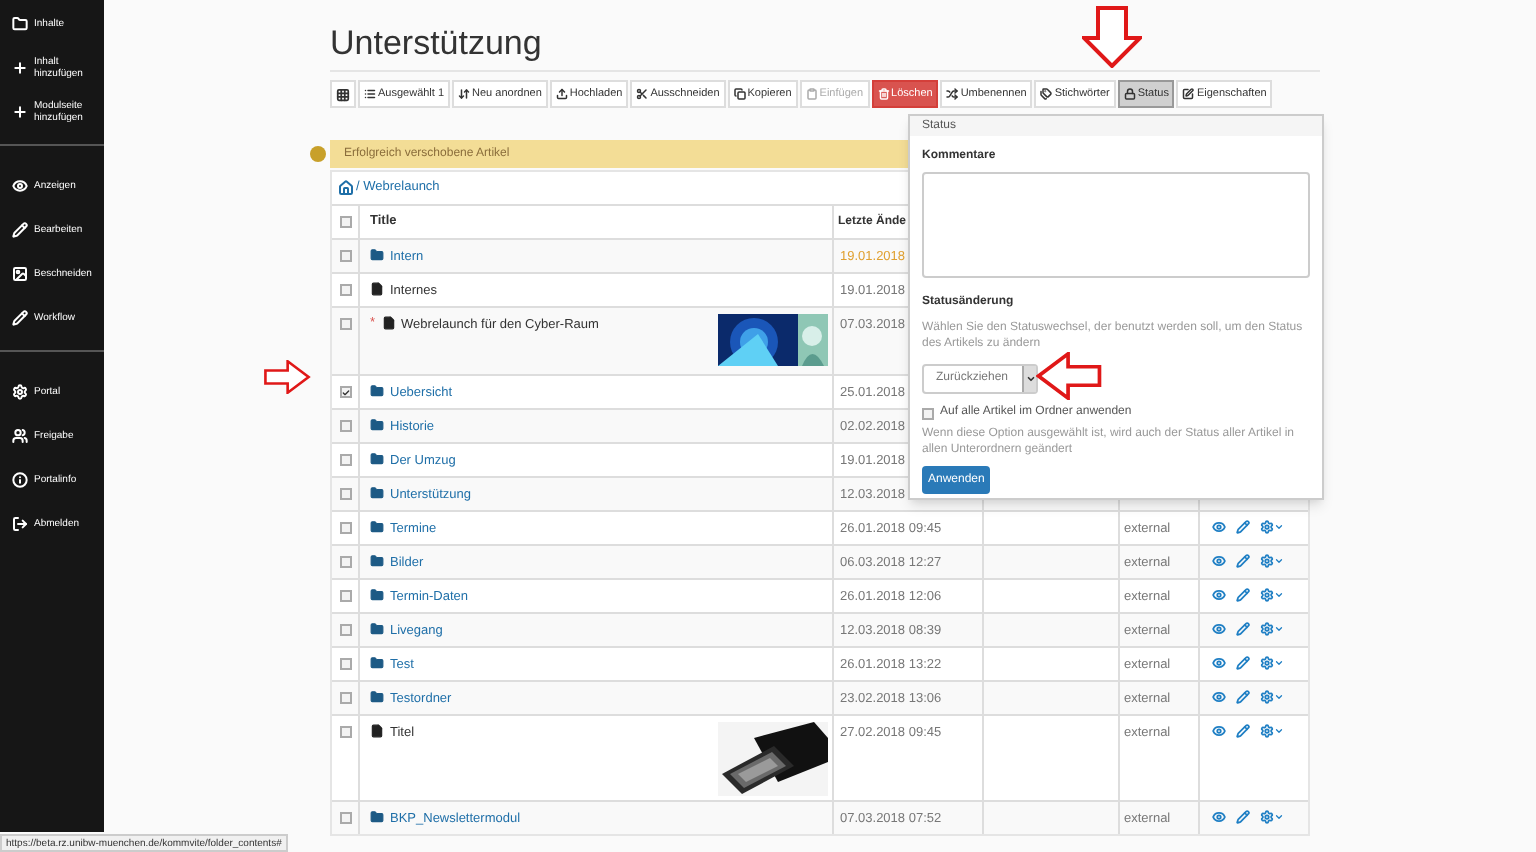  I want to click on warning-icon, so click(318, 154).